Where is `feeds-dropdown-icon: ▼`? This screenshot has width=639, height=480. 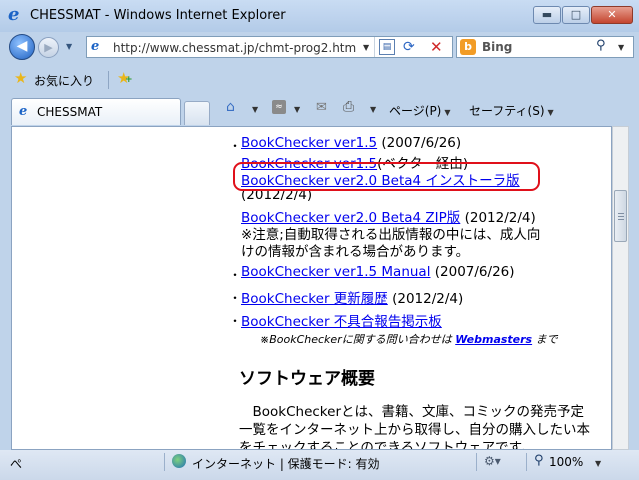 feeds-dropdown-icon: ▼ is located at coordinates (297, 109).